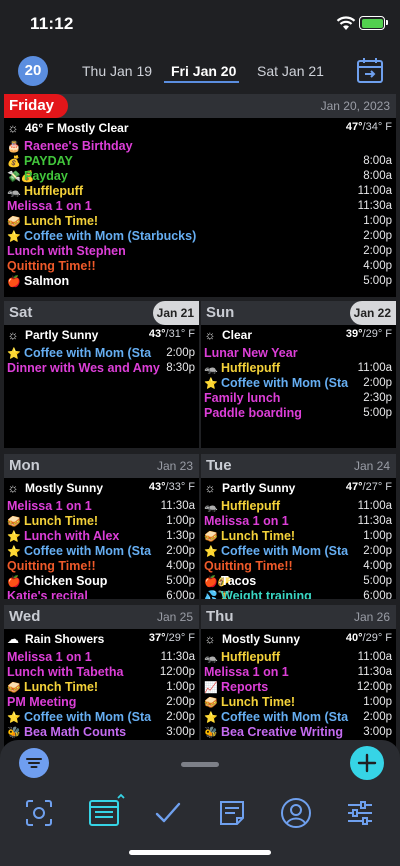 Image resolution: width=400 pixels, height=866 pixels. What do you see at coordinates (66, 251) in the screenshot?
I see `event-title: Lunch with Stephen` at bounding box center [66, 251].